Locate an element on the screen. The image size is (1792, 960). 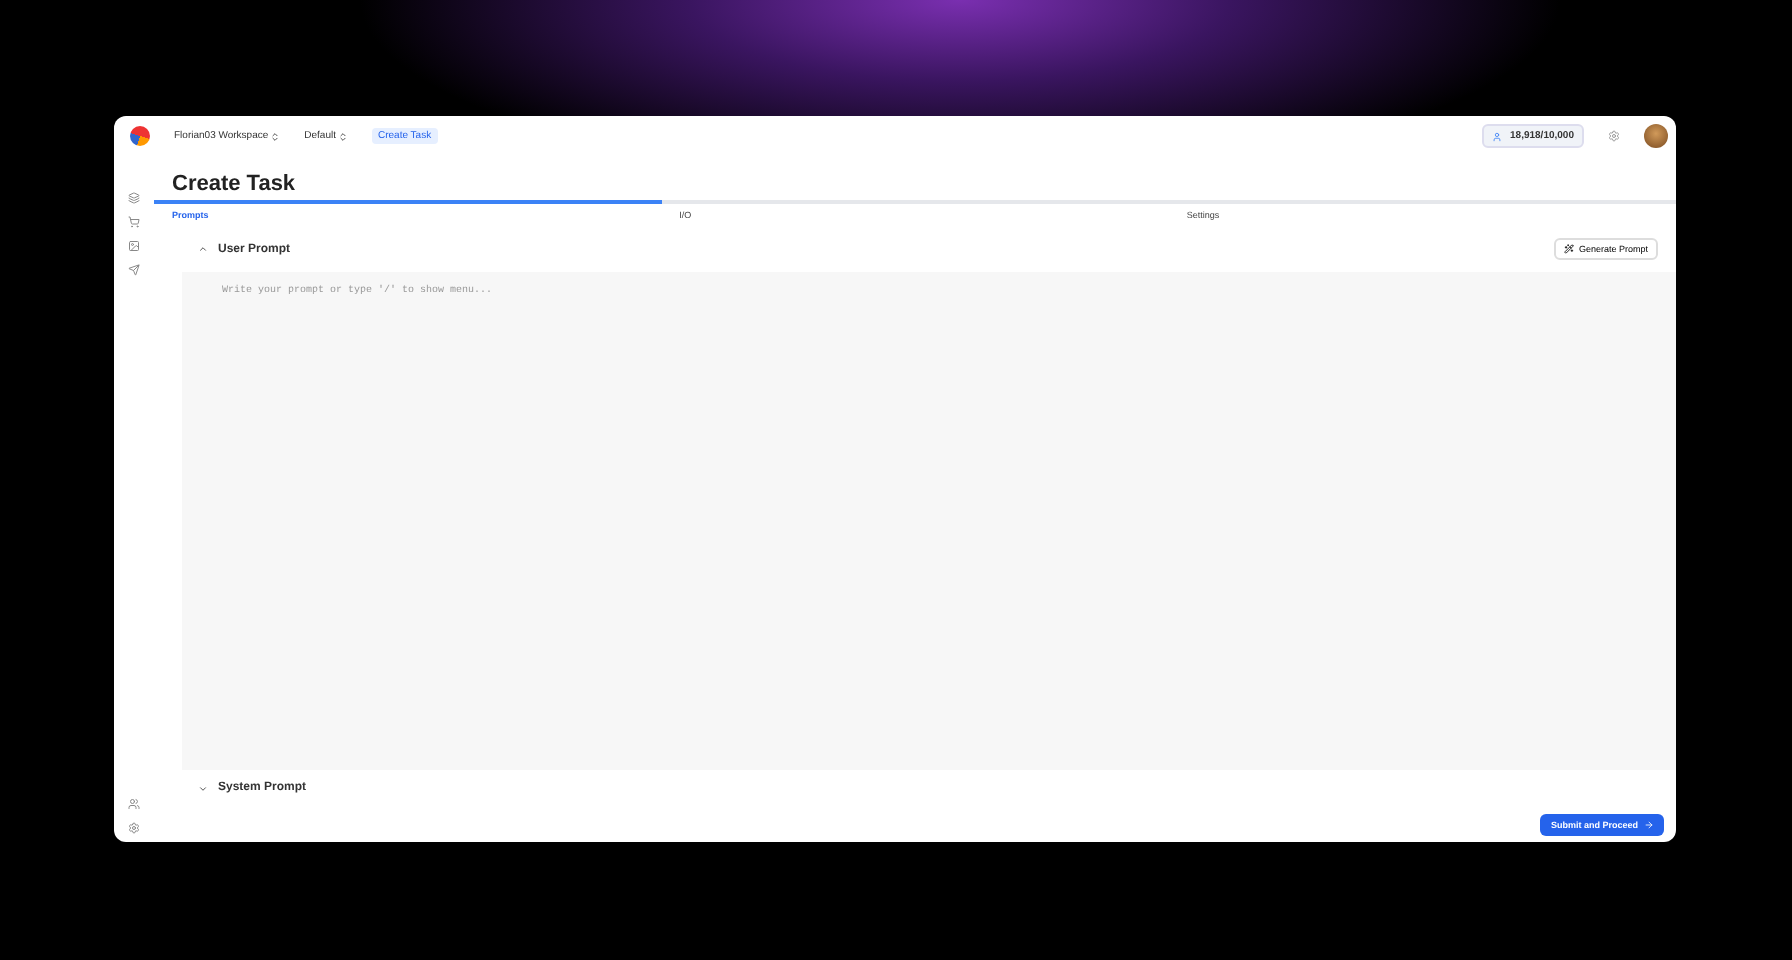
page-title: Create Task is located at coordinates (234, 185).